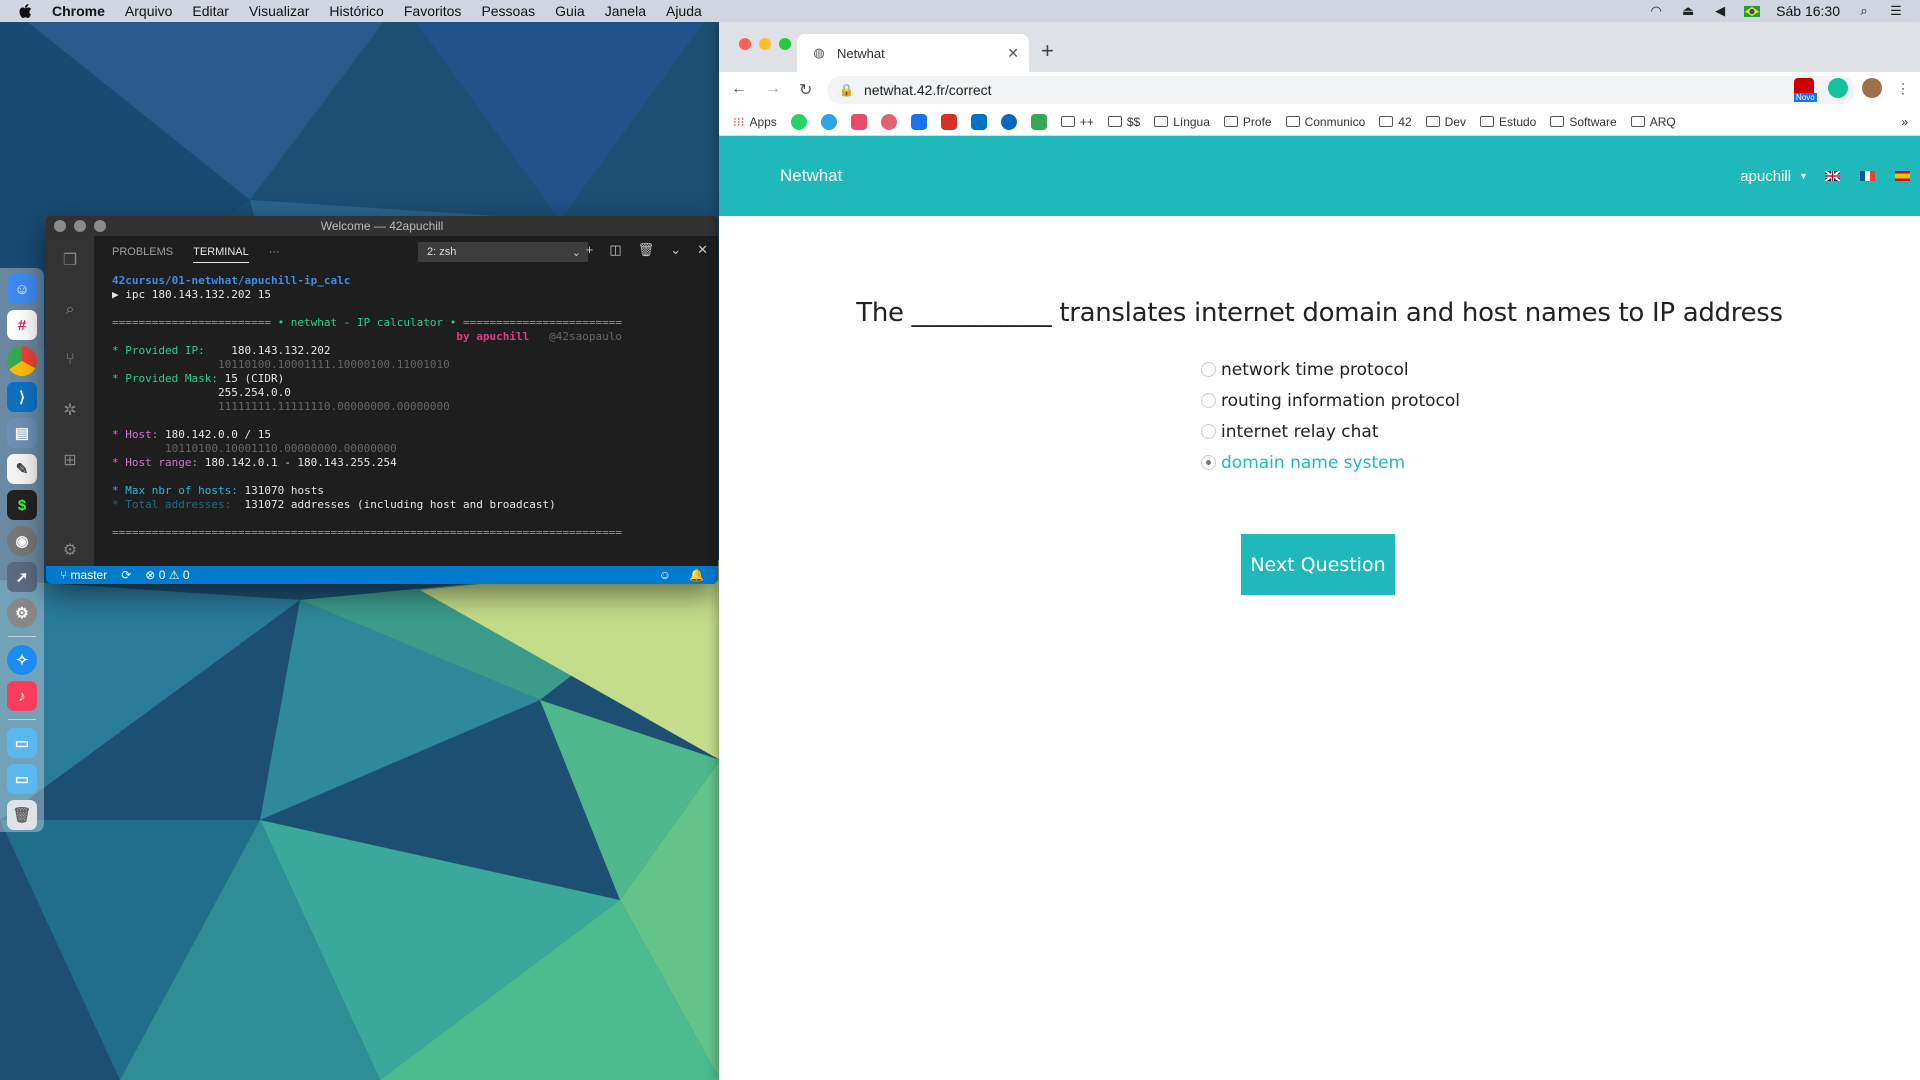 The width and height of the screenshot is (1920, 1080). I want to click on answer-option-irc: internet relay chat, so click(1330, 431).